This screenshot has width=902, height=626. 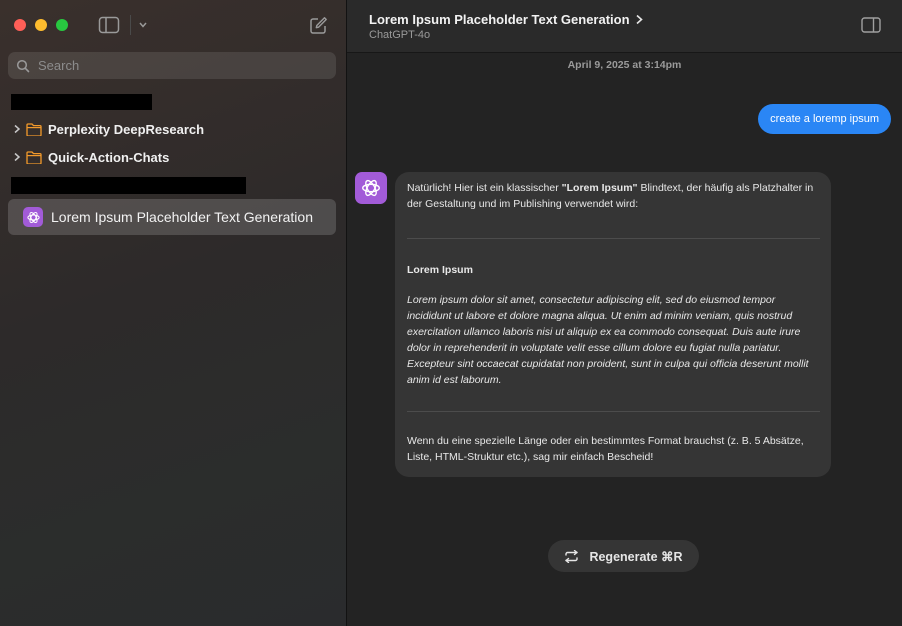 What do you see at coordinates (871, 25) in the screenshot?
I see `right-panel-icon` at bounding box center [871, 25].